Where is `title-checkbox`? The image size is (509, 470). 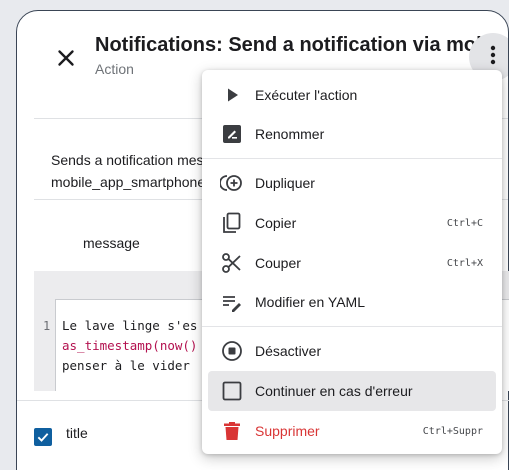
title-checkbox is located at coordinates (43, 437).